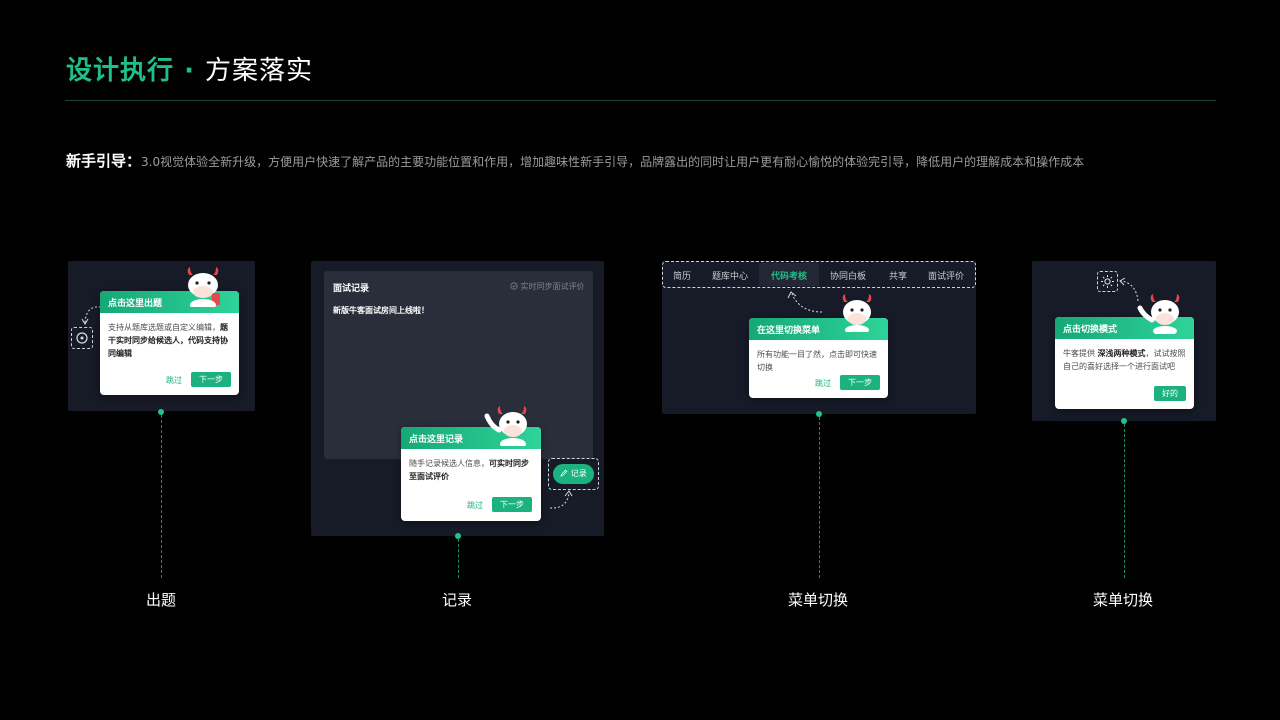  What do you see at coordinates (164, 327) in the screenshot?
I see `body-normal: 支持从题库选题或自定义编辑，` at bounding box center [164, 327].